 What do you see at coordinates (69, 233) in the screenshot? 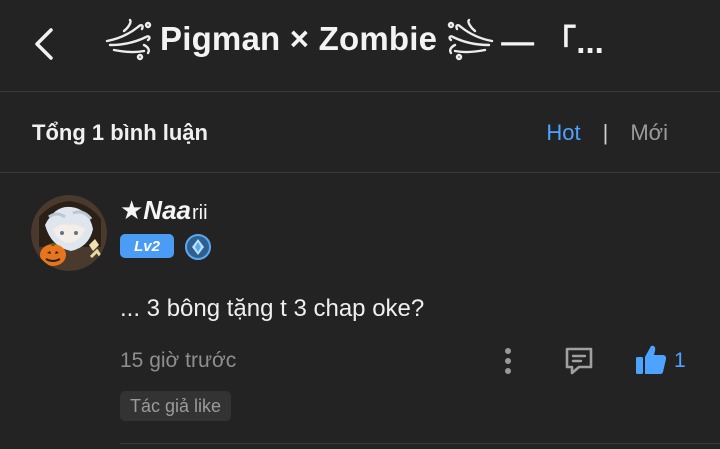
I see `avatar` at bounding box center [69, 233].